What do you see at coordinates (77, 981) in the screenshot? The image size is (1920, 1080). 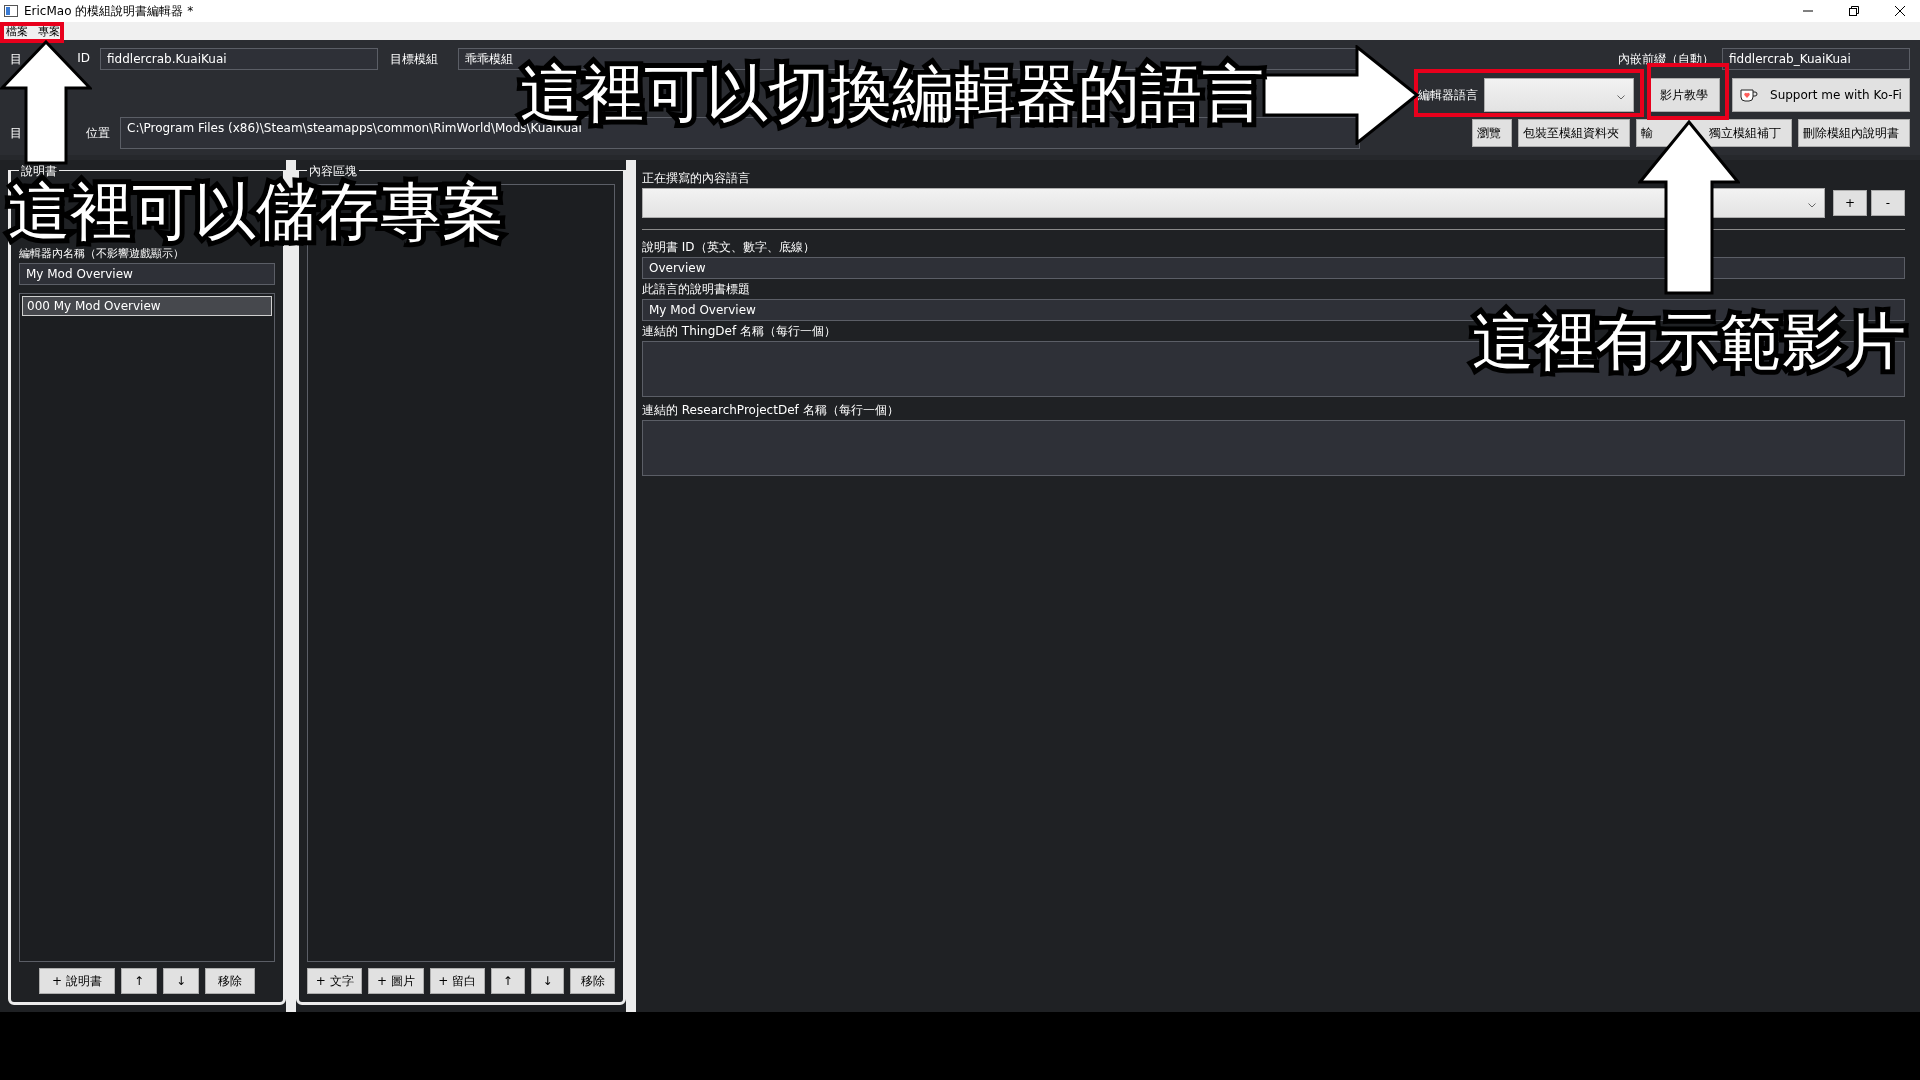 I see `panel-button: + 說明書` at bounding box center [77, 981].